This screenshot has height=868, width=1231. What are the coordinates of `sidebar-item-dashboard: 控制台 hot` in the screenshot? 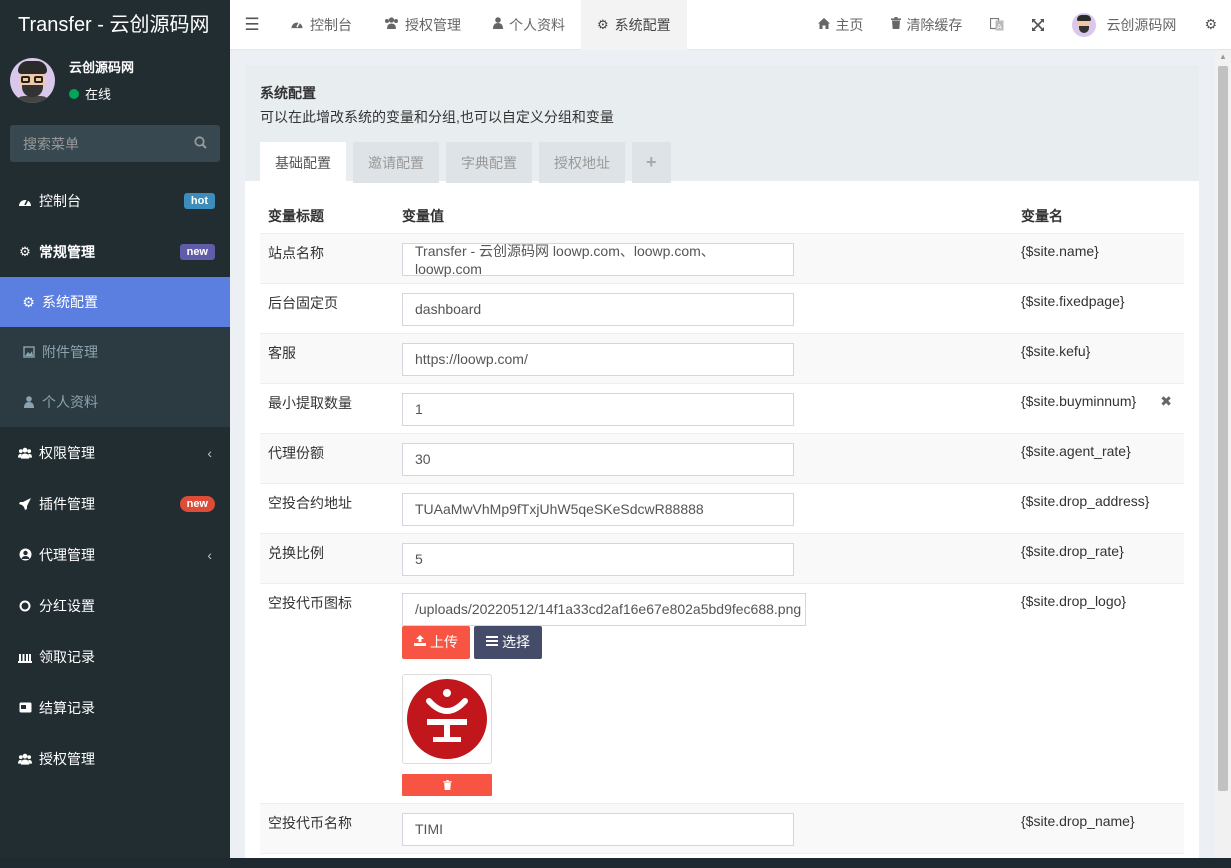 It's located at (115, 200).